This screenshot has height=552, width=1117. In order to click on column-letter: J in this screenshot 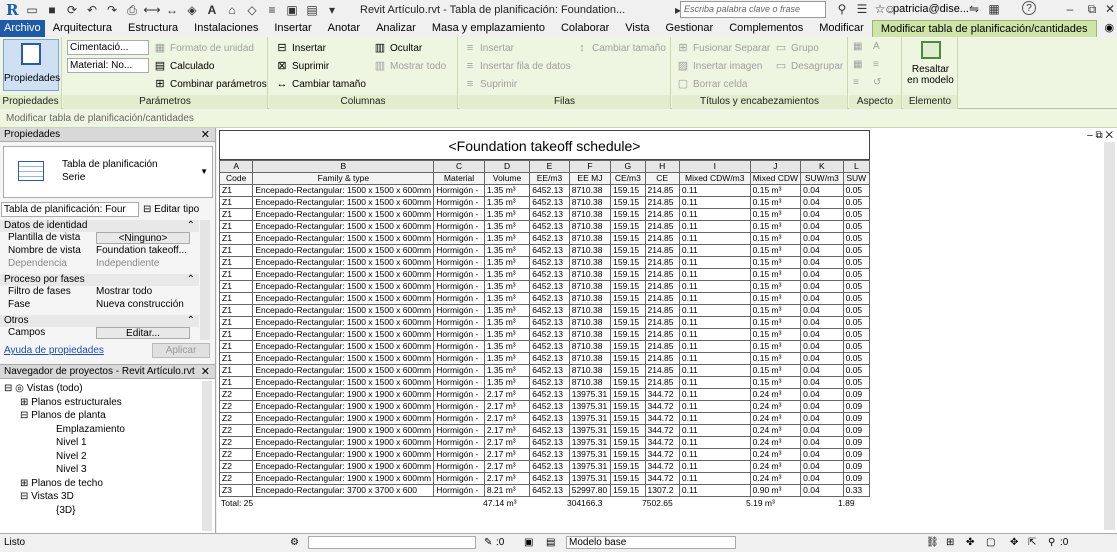, I will do `click(775, 166)`.